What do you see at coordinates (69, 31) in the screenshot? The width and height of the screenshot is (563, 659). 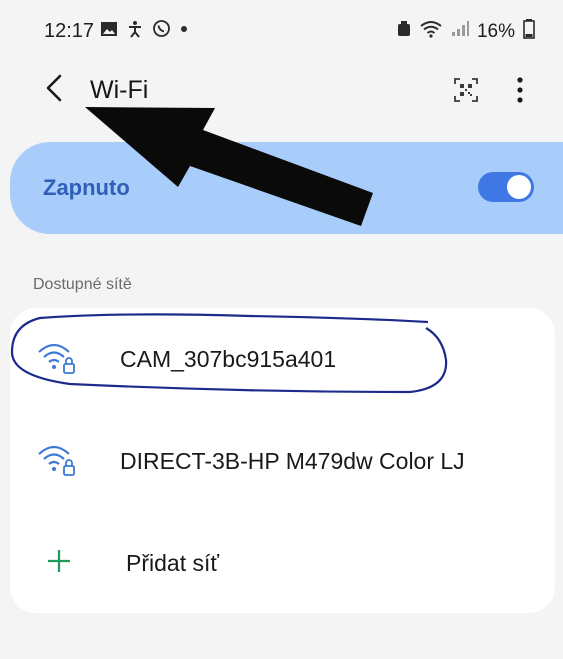 I see `status-time: 12:17` at bounding box center [69, 31].